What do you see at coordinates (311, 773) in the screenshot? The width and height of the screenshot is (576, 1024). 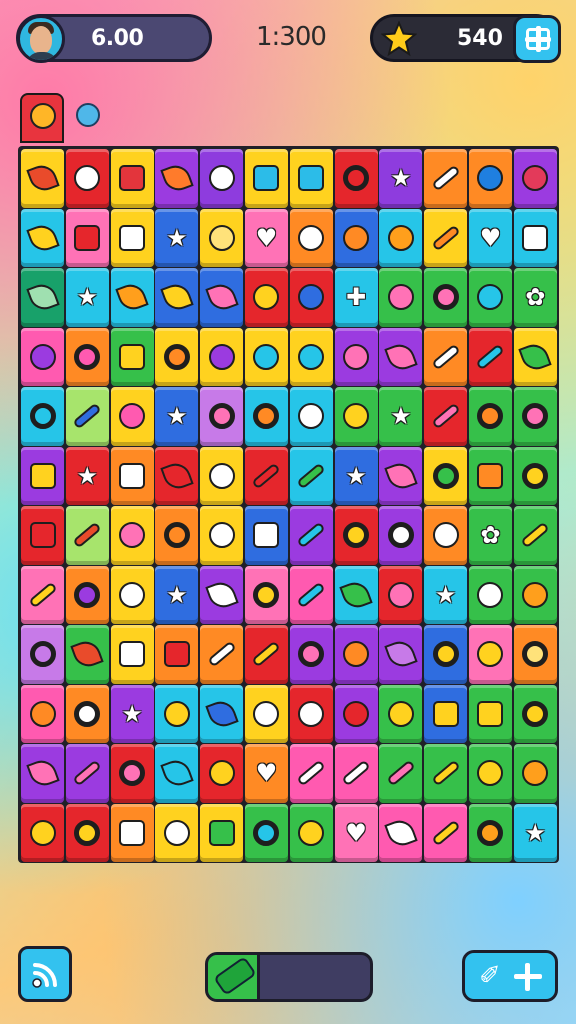 I see `tile-r11-c7` at bounding box center [311, 773].